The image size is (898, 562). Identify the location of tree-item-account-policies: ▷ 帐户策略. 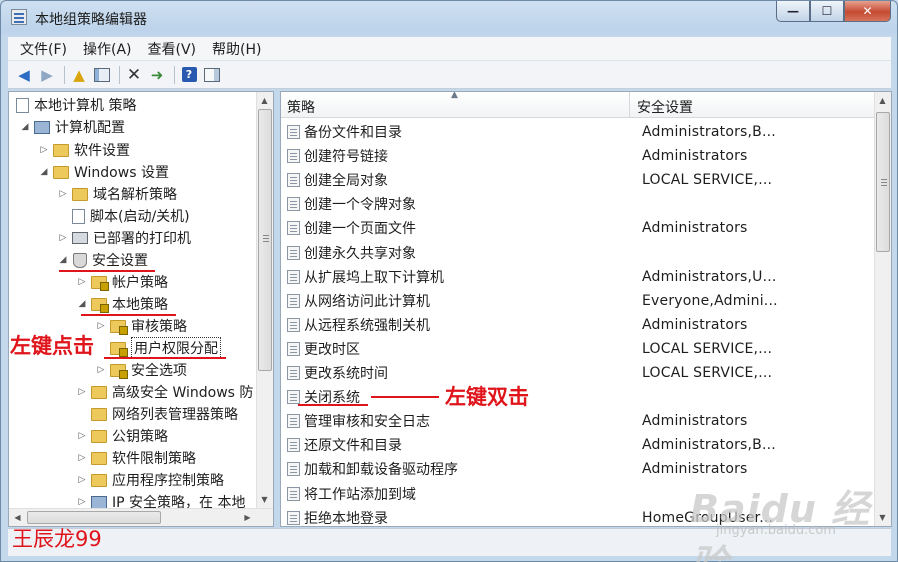
(122, 282).